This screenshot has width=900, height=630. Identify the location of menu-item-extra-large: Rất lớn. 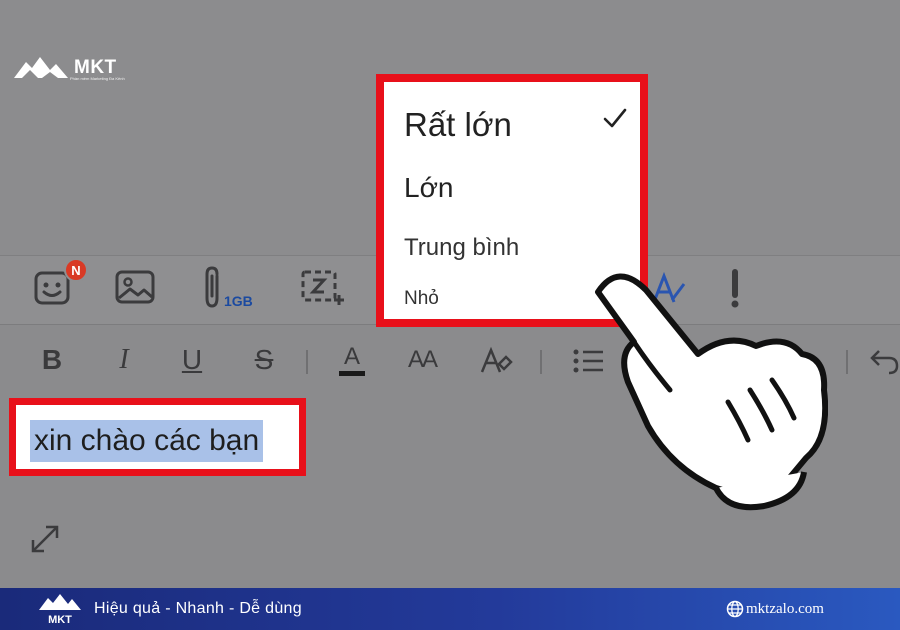
(458, 125).